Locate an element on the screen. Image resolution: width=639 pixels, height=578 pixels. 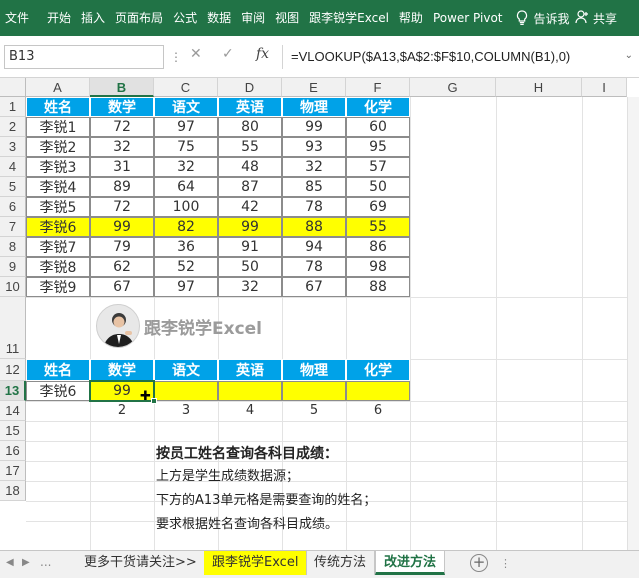
table-cell-name: 李锐3 is located at coordinates (58, 167).